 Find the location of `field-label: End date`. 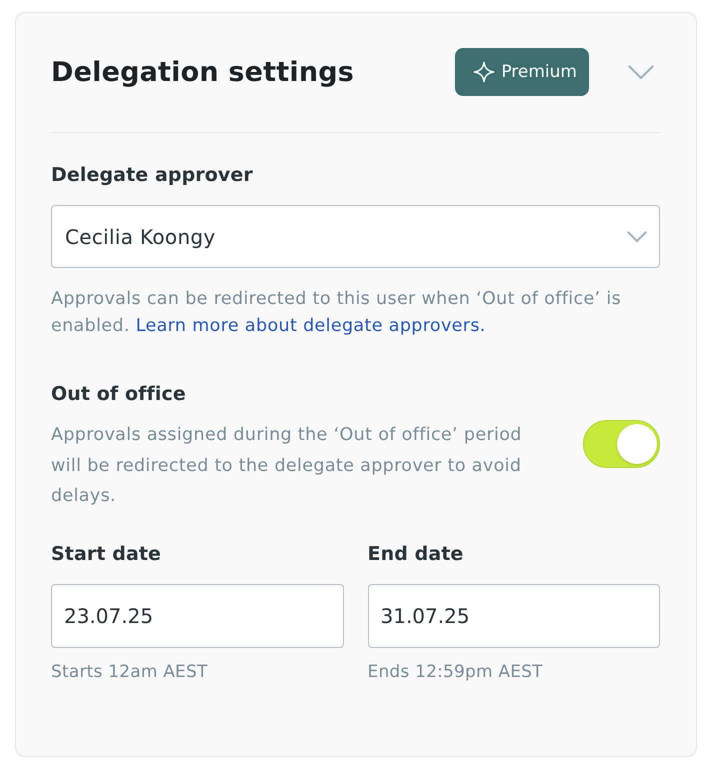

field-label: End date is located at coordinates (416, 554).